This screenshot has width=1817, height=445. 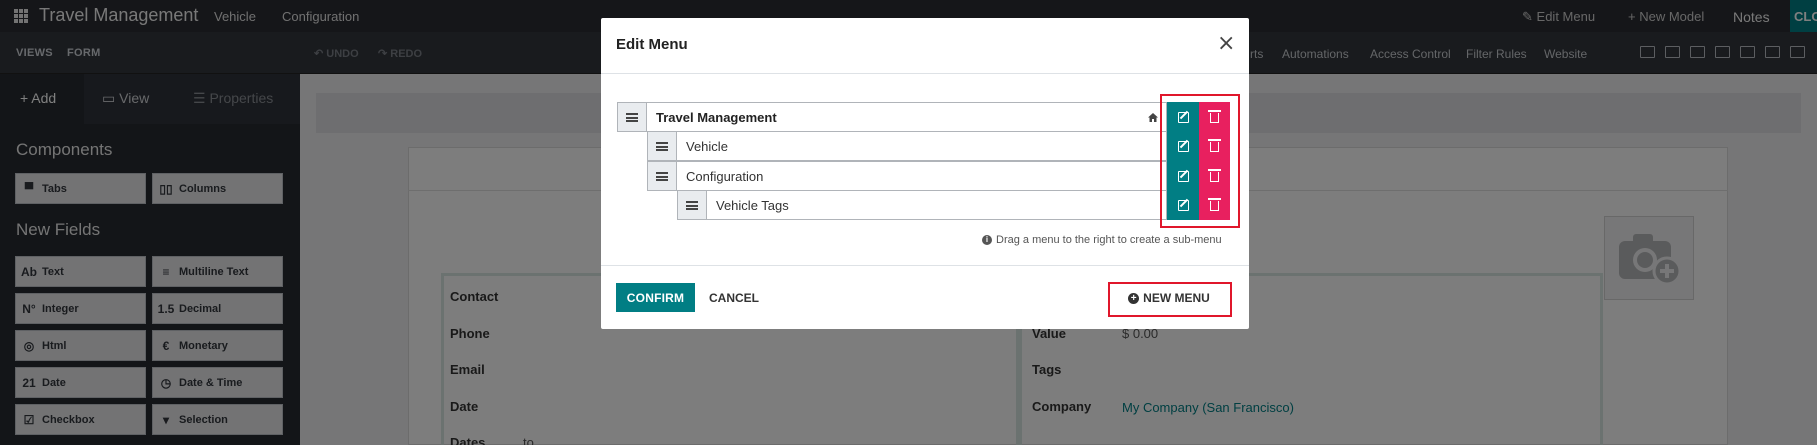 I want to click on cancel-button: CANCEL, so click(x=734, y=297).